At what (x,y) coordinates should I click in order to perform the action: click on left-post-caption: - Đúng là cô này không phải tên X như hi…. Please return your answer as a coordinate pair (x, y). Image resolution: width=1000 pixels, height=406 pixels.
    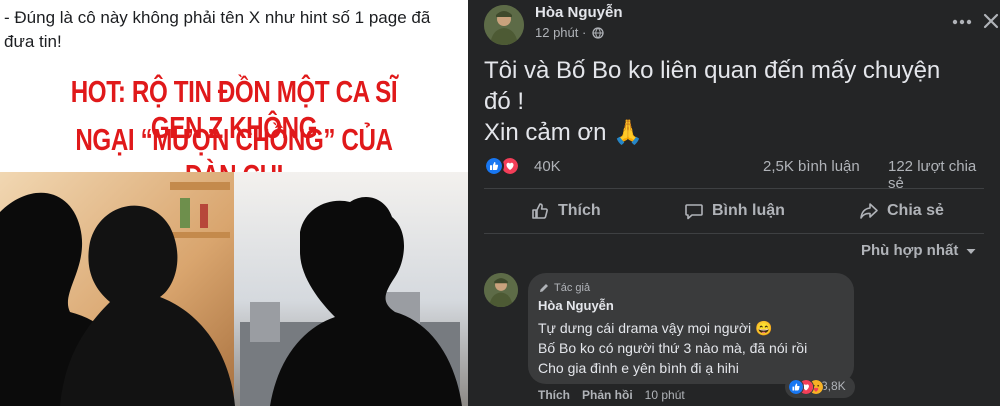
    Looking at the image, I should click on (217, 29).